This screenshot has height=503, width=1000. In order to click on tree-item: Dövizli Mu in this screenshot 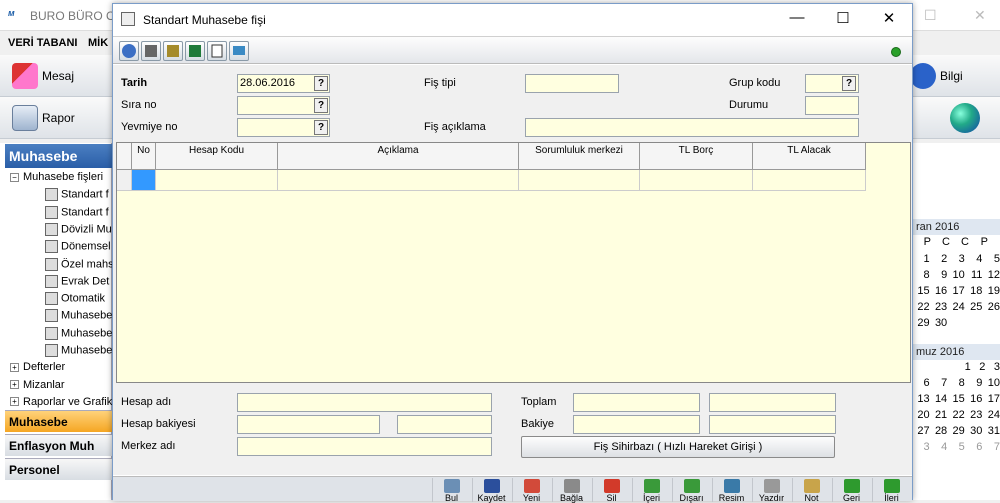, I will do `click(78, 229)`.